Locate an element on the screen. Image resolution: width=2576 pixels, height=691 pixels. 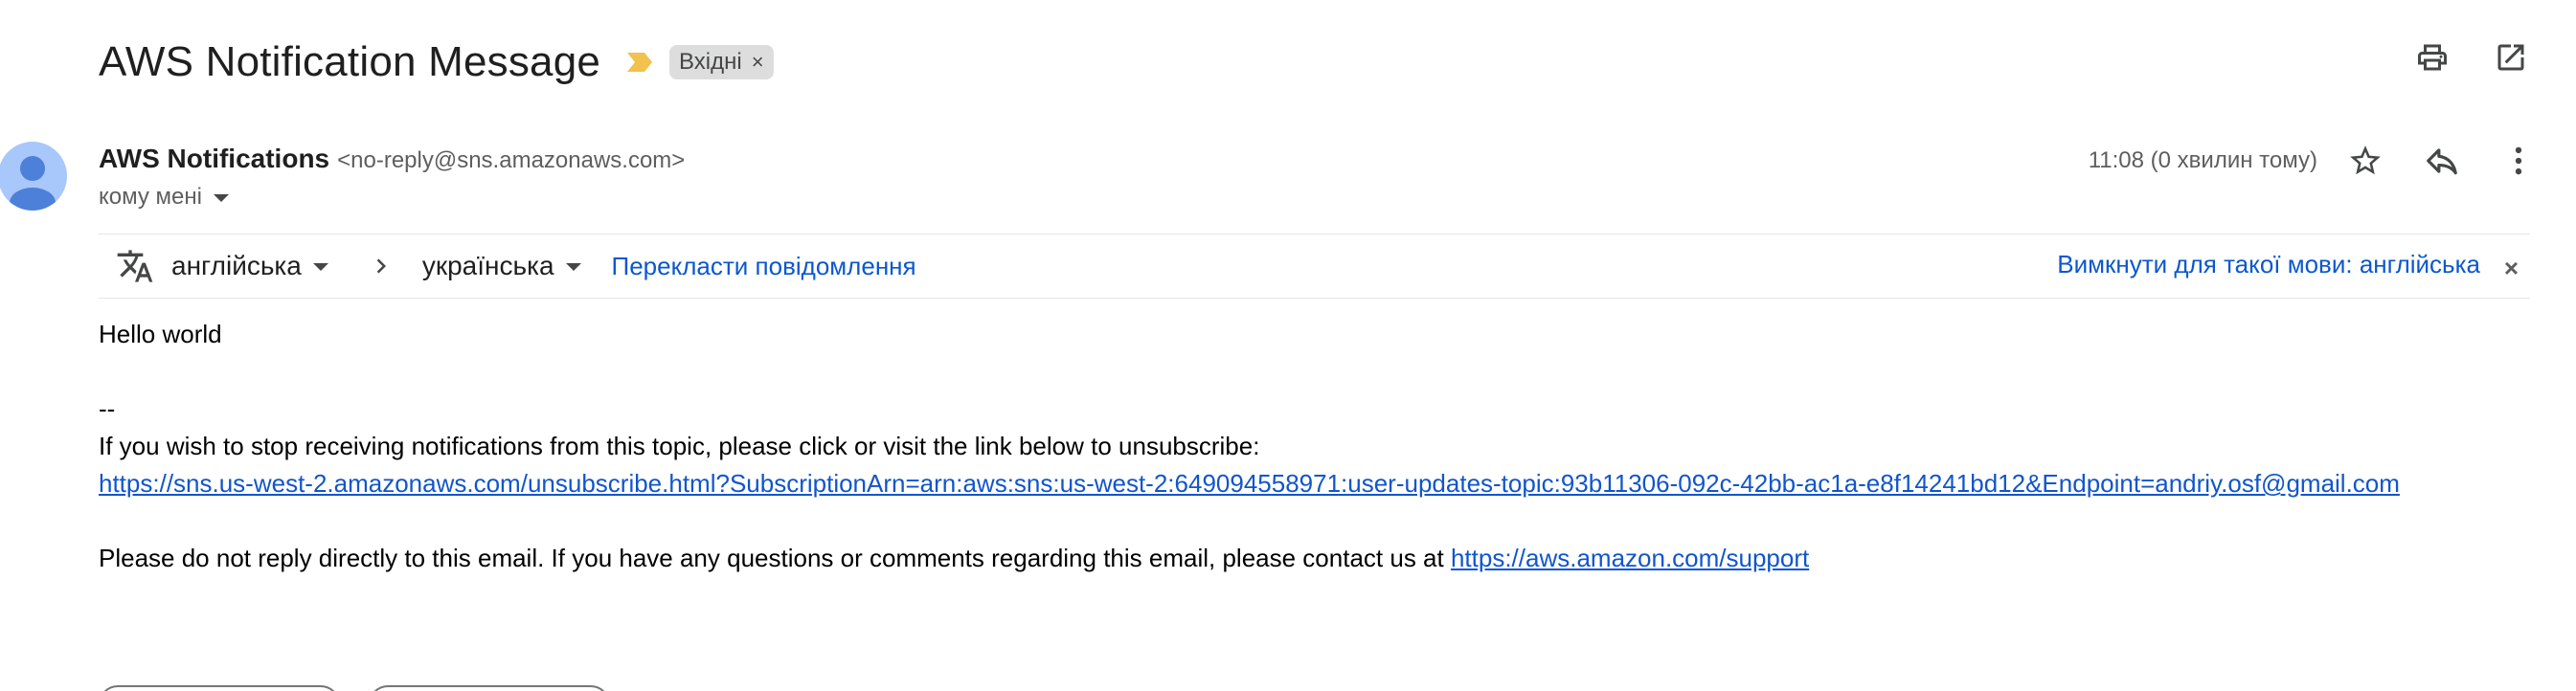
source-language-select: англійська is located at coordinates (249, 266).